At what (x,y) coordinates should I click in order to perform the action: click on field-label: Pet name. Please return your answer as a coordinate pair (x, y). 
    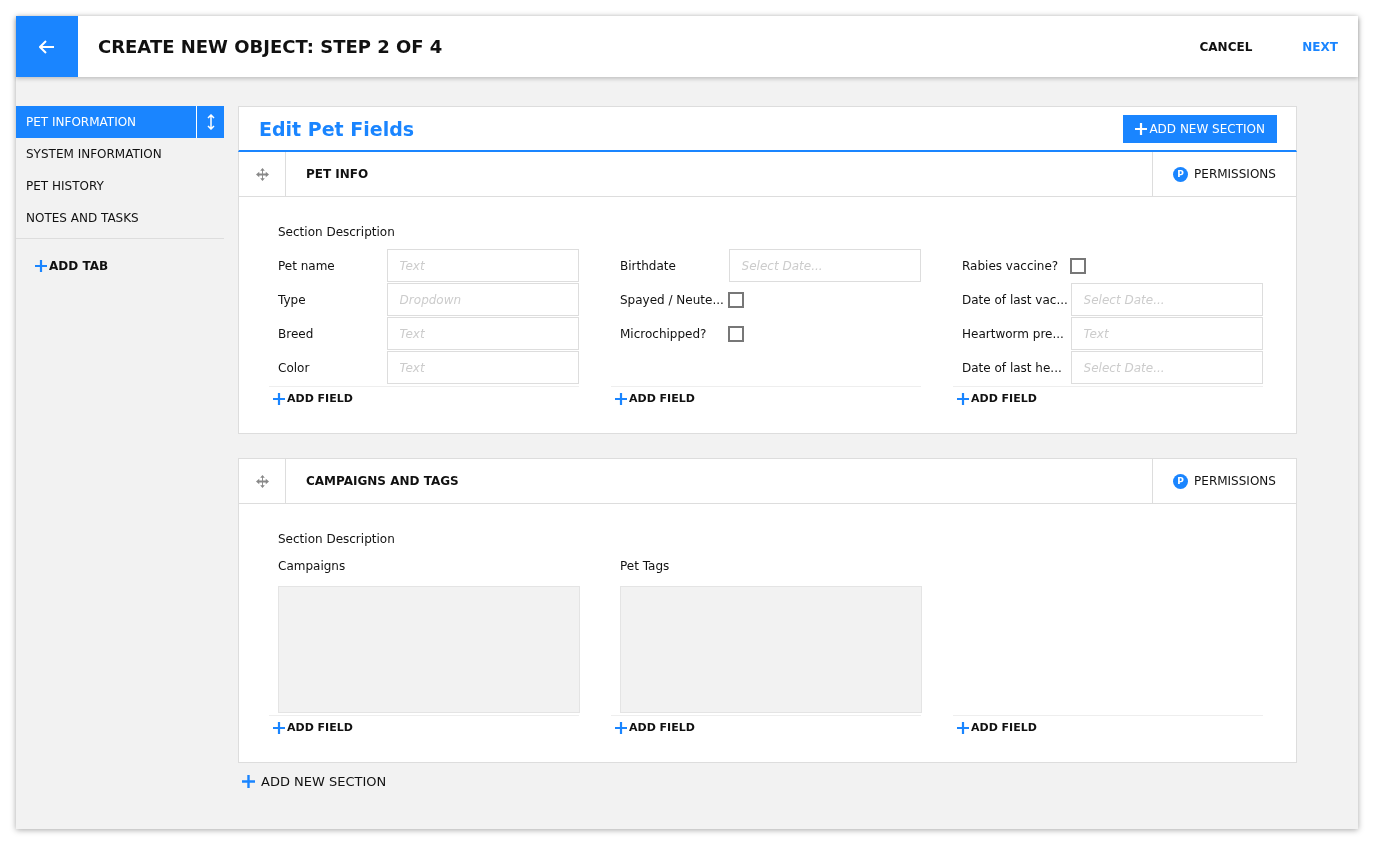
    Looking at the image, I should click on (307, 265).